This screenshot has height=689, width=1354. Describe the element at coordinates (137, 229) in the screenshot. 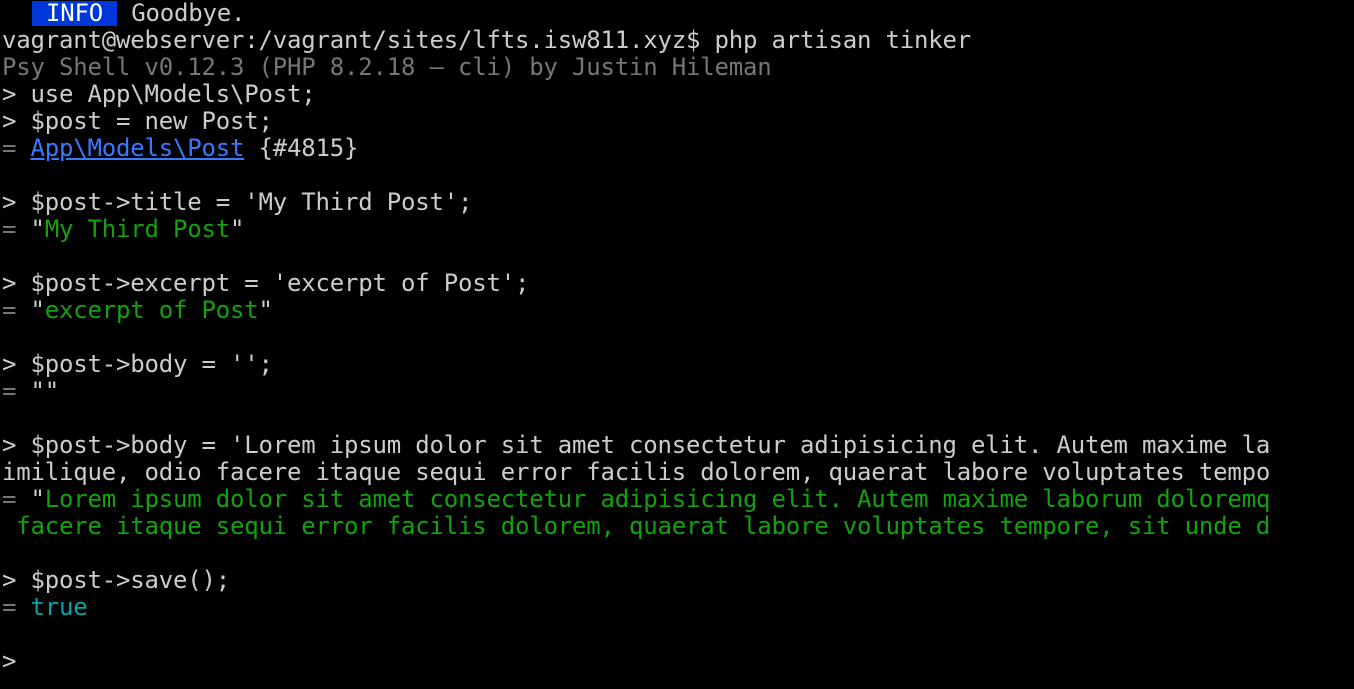

I see `title-string-value: My Third Post` at that location.